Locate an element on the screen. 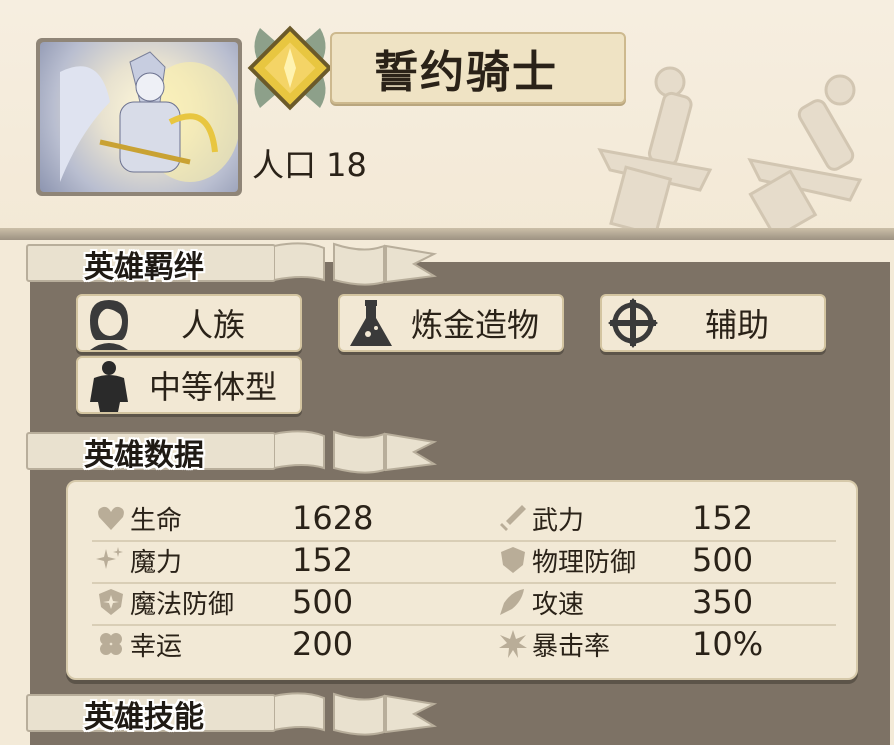 This screenshot has width=894, height=745. stat-name: 物理防御 is located at coordinates (584, 562).